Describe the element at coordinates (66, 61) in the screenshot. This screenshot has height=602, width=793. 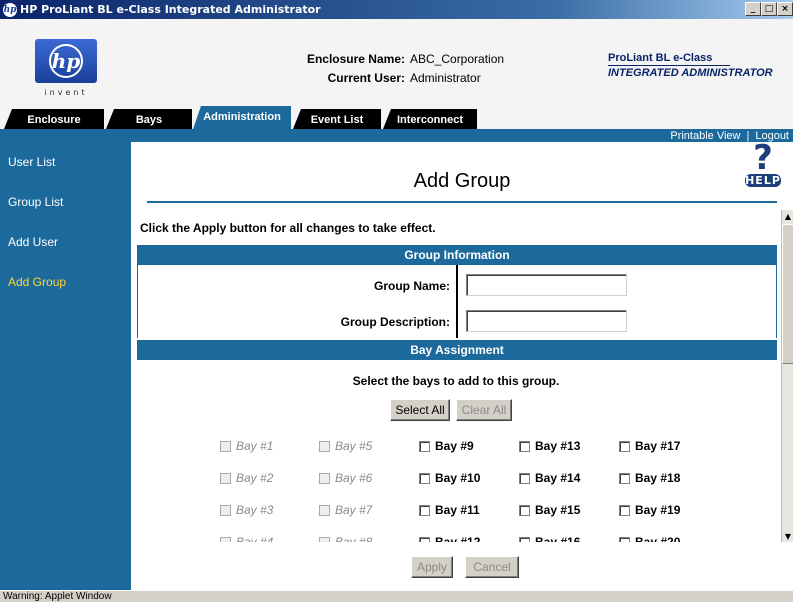
I see `hp-logo-mark: hp` at that location.